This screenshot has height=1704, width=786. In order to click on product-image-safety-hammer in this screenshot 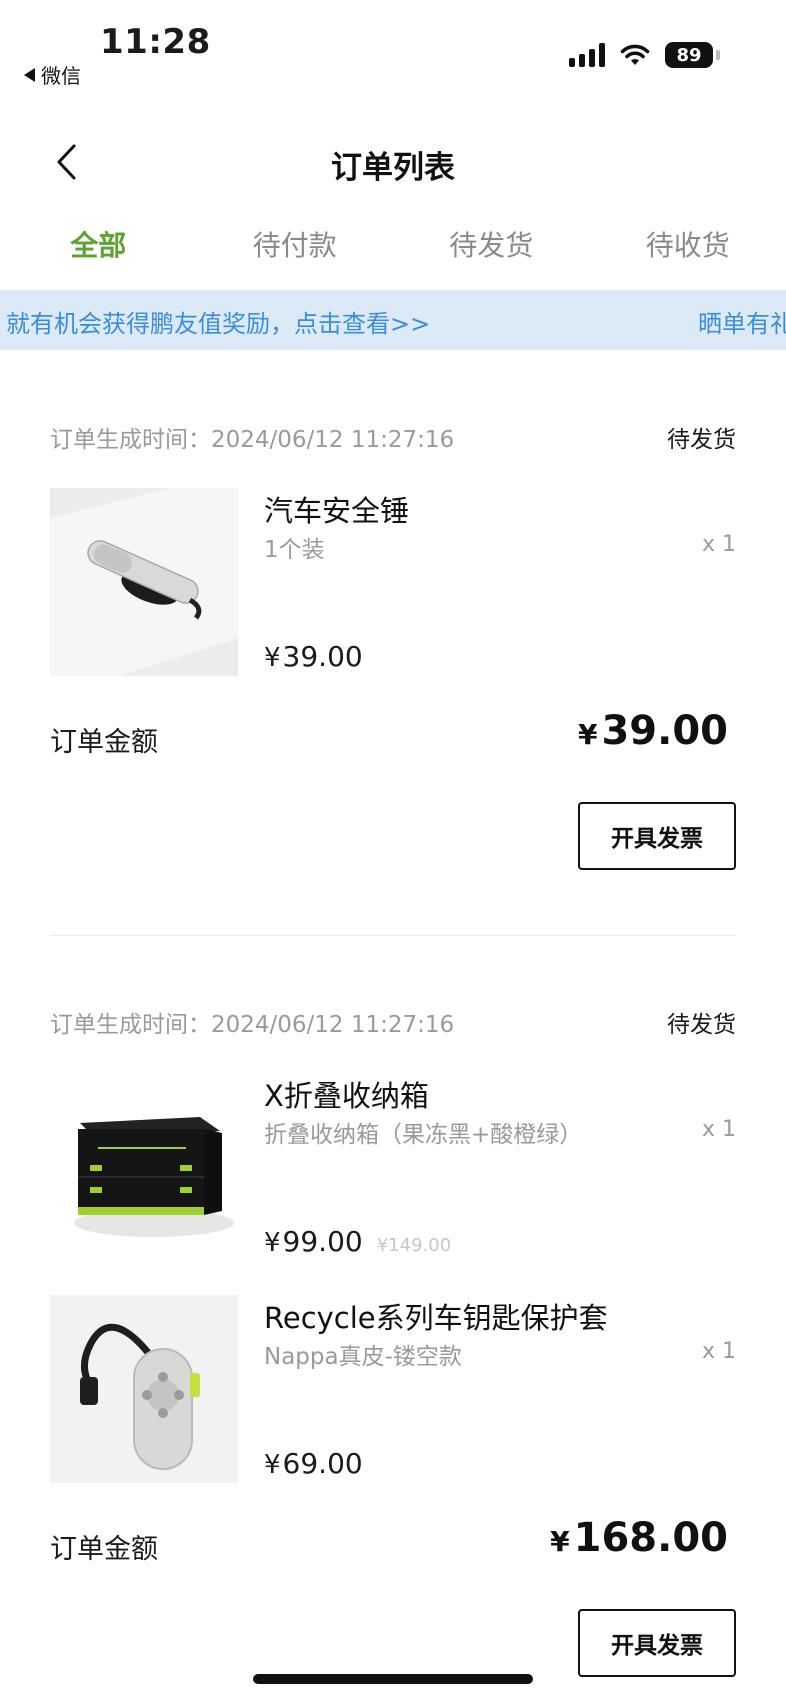, I will do `click(144, 582)`.